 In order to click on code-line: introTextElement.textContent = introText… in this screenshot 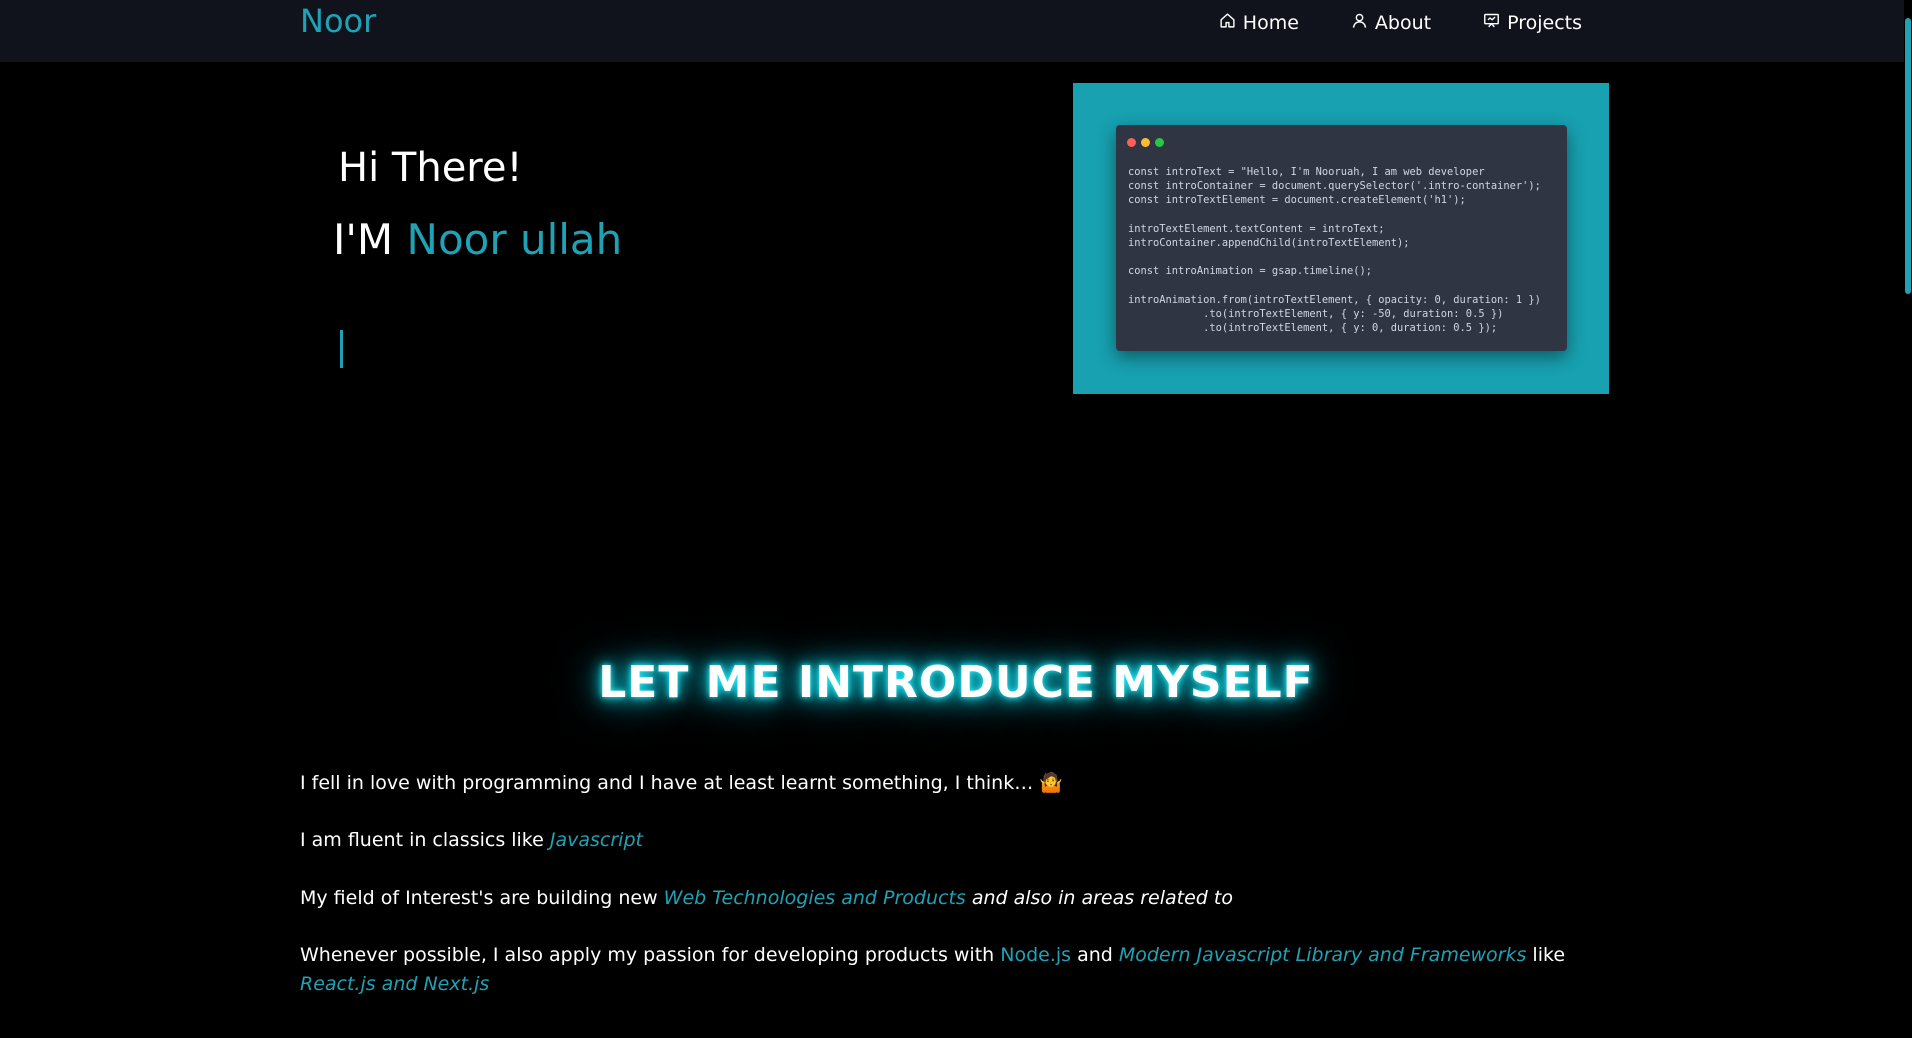, I will do `click(1256, 228)`.